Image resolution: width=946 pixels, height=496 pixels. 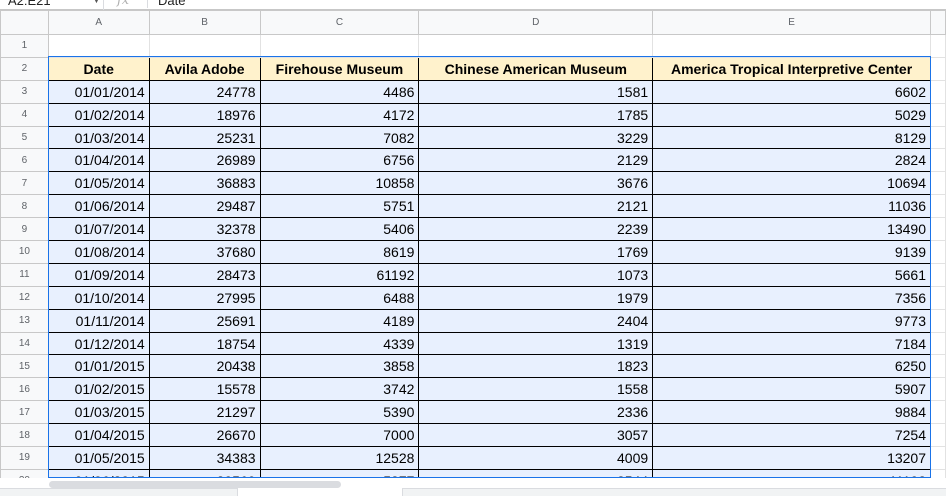 What do you see at coordinates (24, 68) in the screenshot?
I see `row-header: 2` at bounding box center [24, 68].